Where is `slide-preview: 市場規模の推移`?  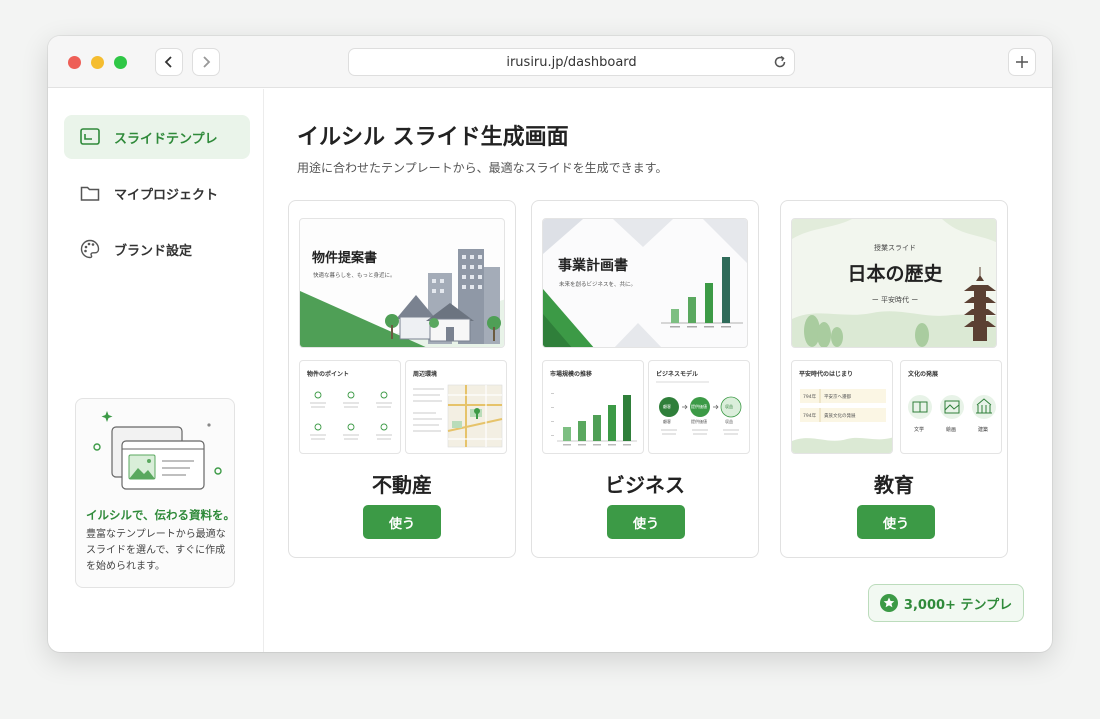
slide-preview: 市場規模の推移 is located at coordinates (593, 407).